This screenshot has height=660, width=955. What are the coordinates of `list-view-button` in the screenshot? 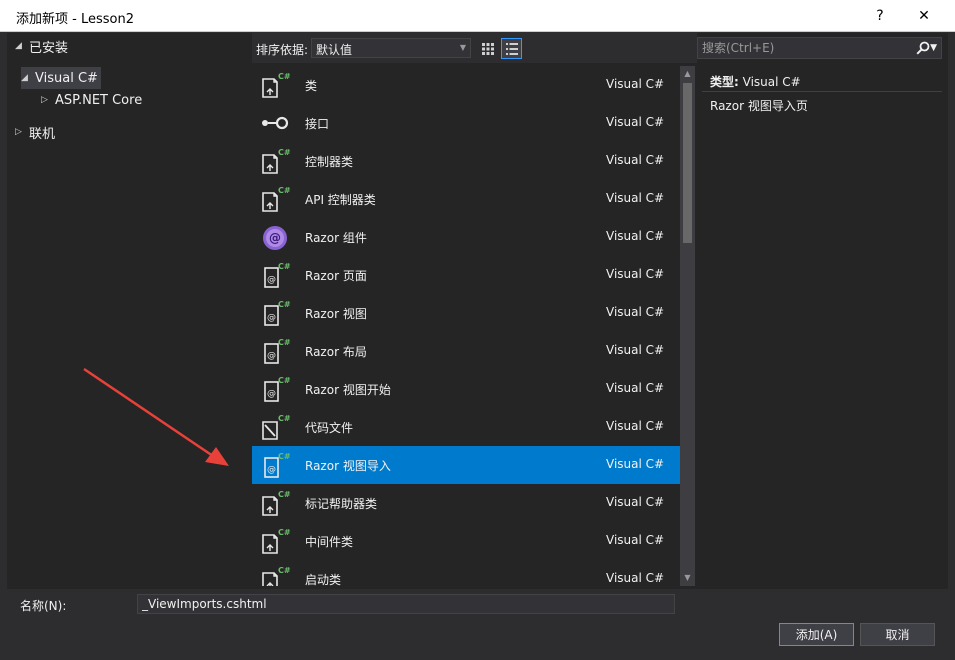 It's located at (511, 48).